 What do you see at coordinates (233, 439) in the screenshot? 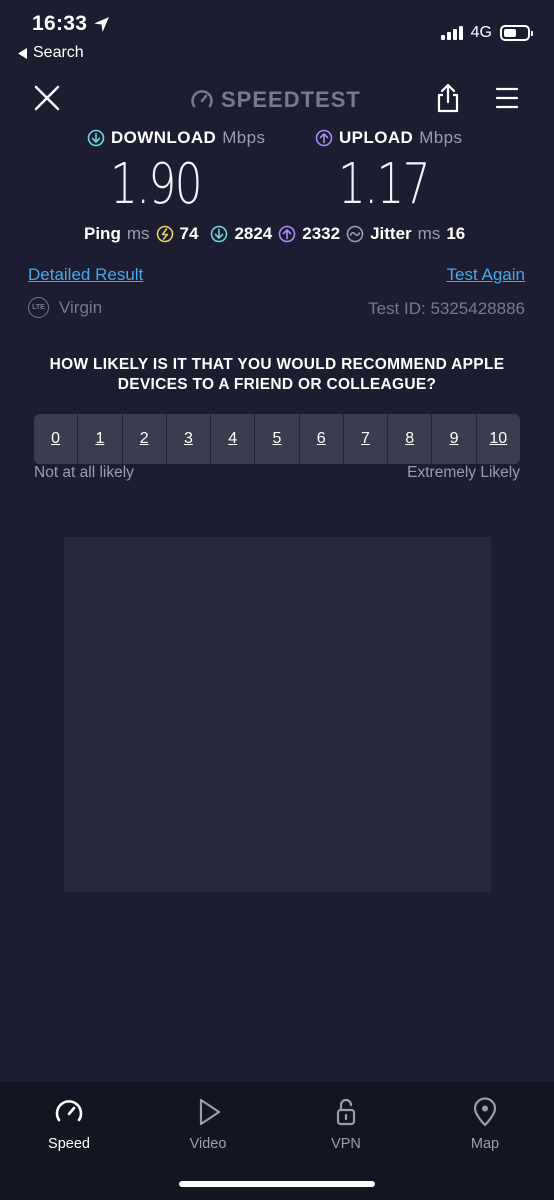
I see `rating-option: 4` at bounding box center [233, 439].